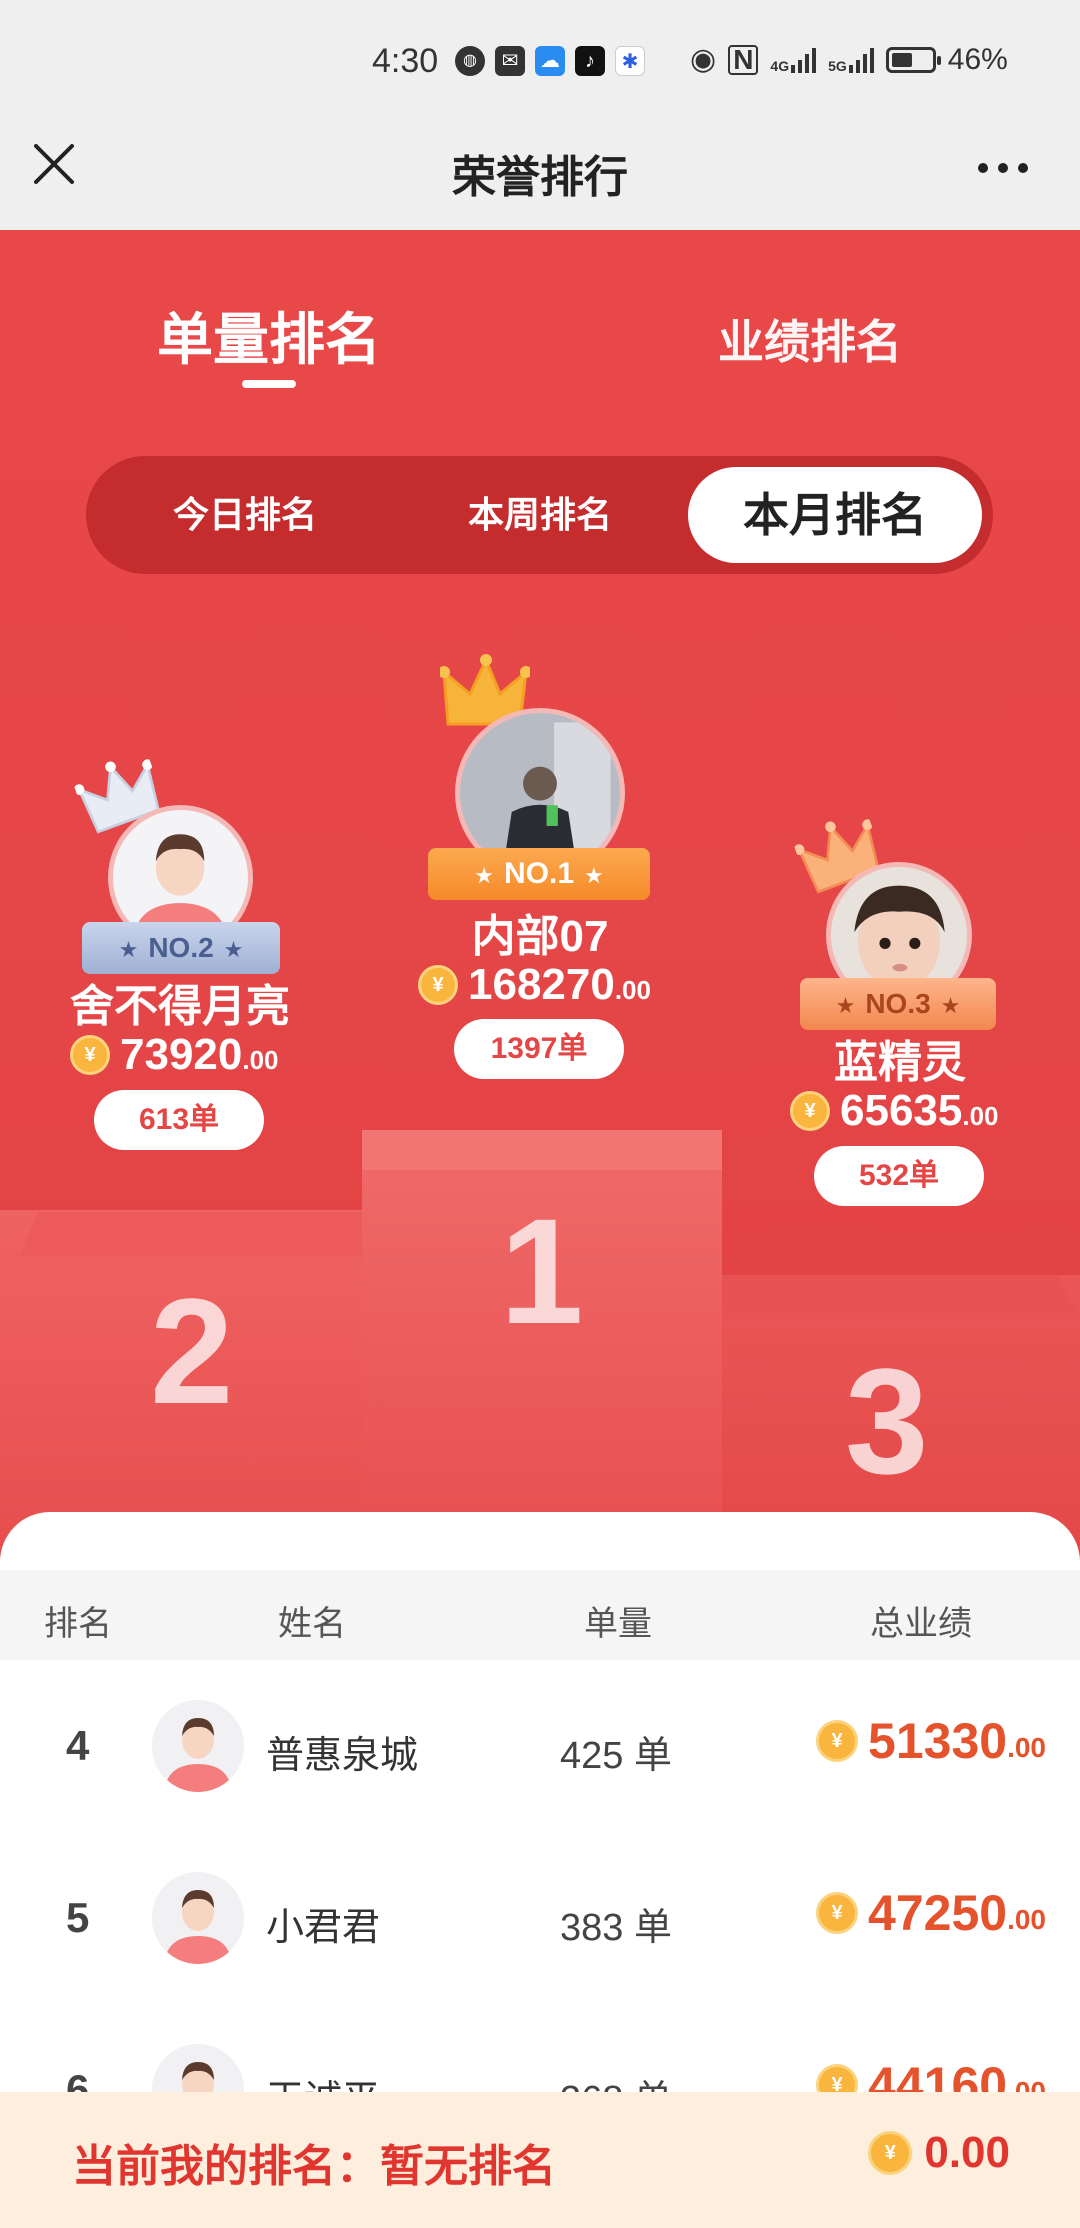  What do you see at coordinates (323, 1928) in the screenshot?
I see `row-name: 小君君` at bounding box center [323, 1928].